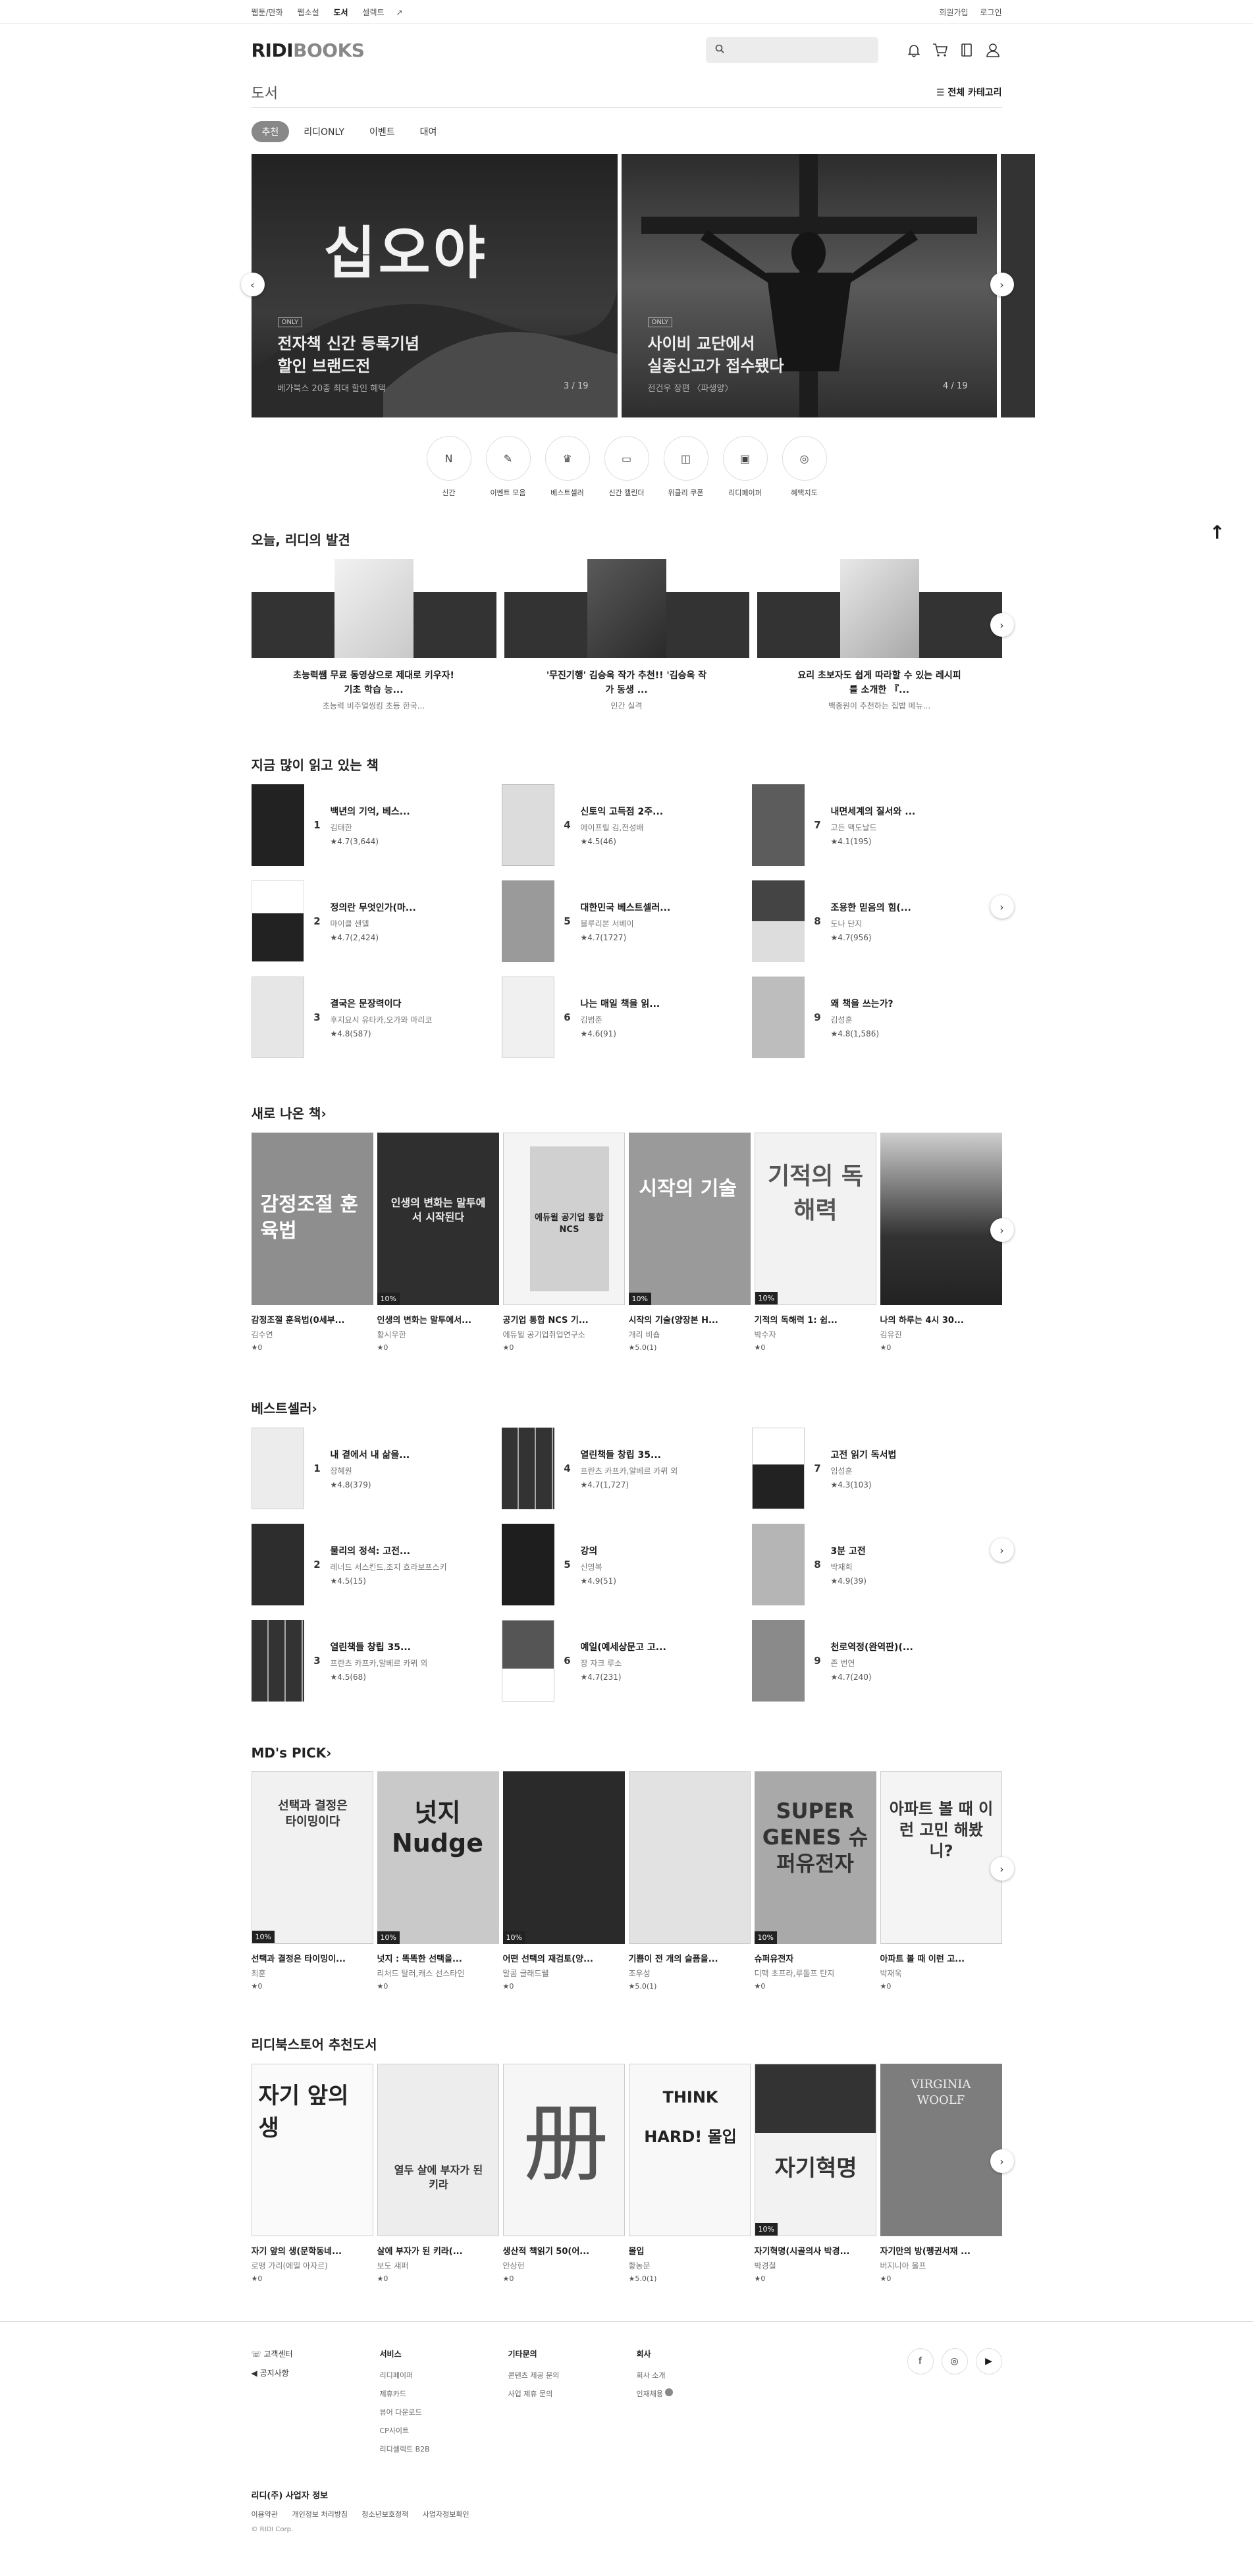 This screenshot has width=1253, height=2576. I want to click on book-card: 열두 살에 부자가 된 키라 살에 부자가 된 키라(... 보도 섀퍼 ★0, so click(438, 2173).